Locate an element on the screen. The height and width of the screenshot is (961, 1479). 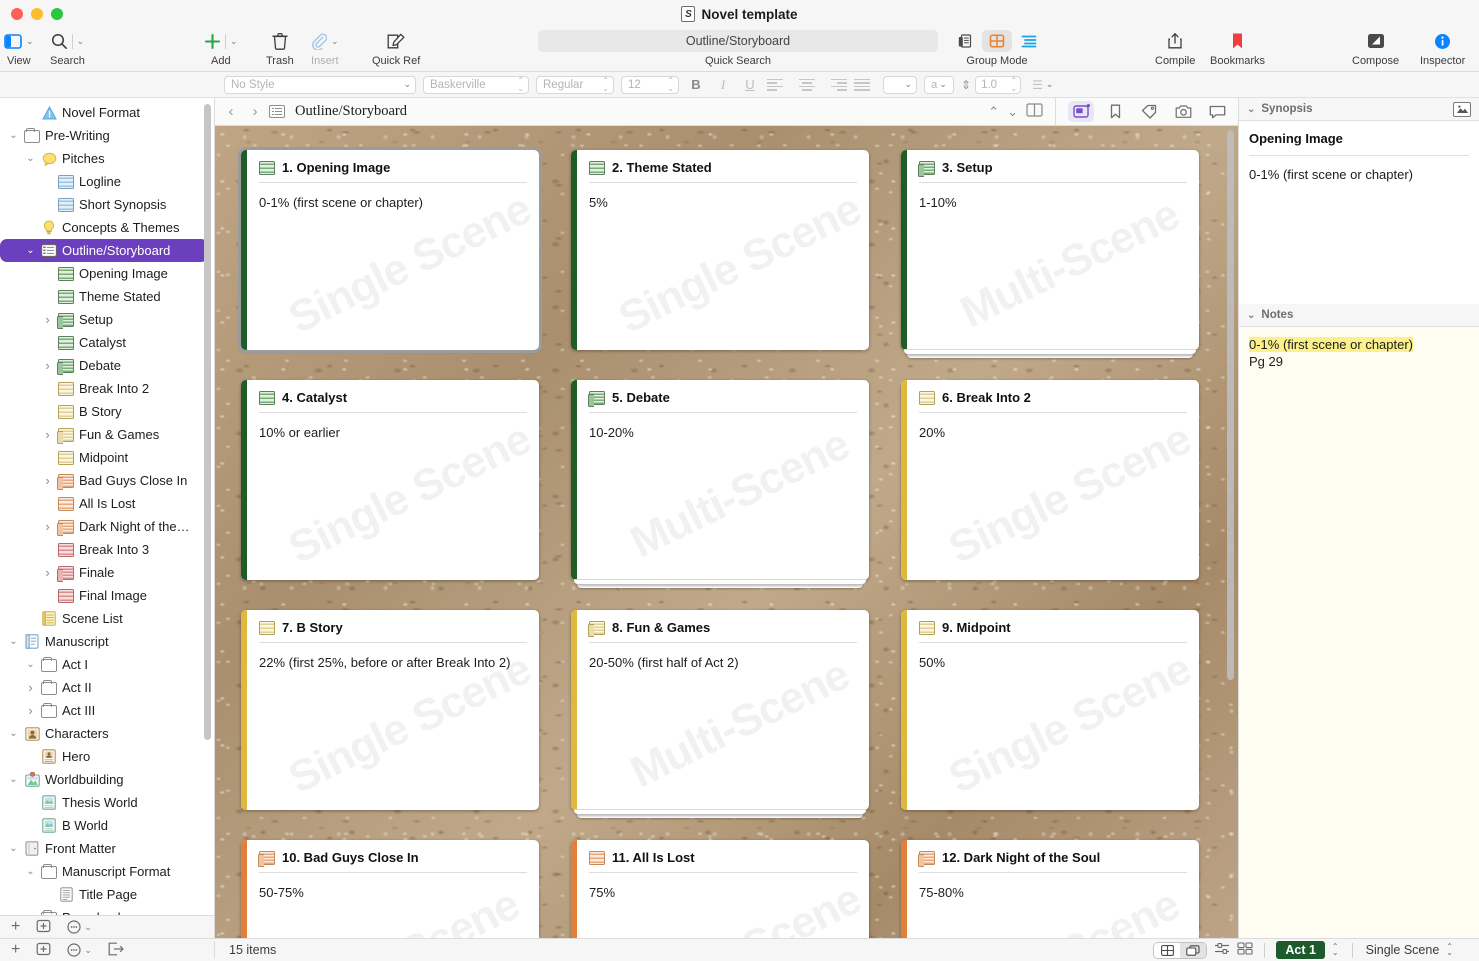
toolbar-compose-group: Compose is located at coordinates (1375, 47).